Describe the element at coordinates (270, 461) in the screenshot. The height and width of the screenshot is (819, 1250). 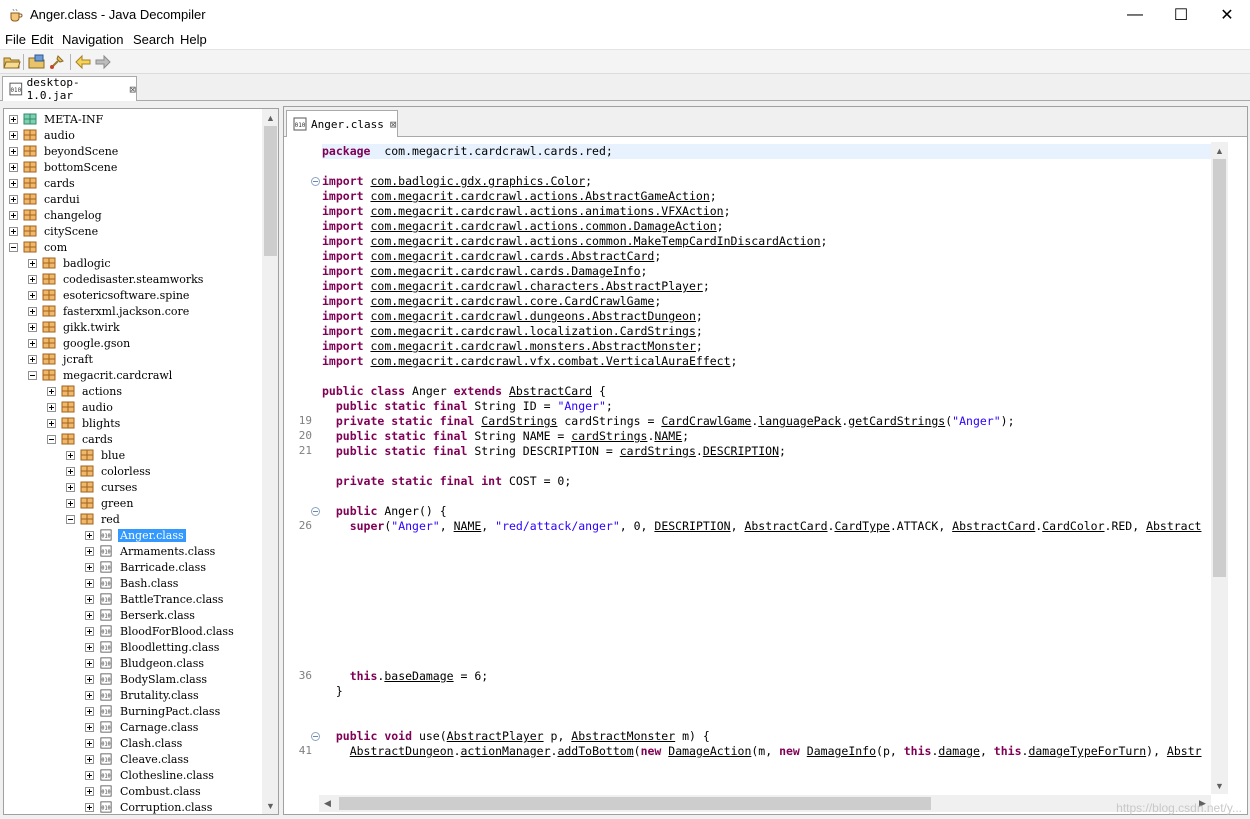
I see `tree-vertical-scrollbar: ▲ ▼` at that location.